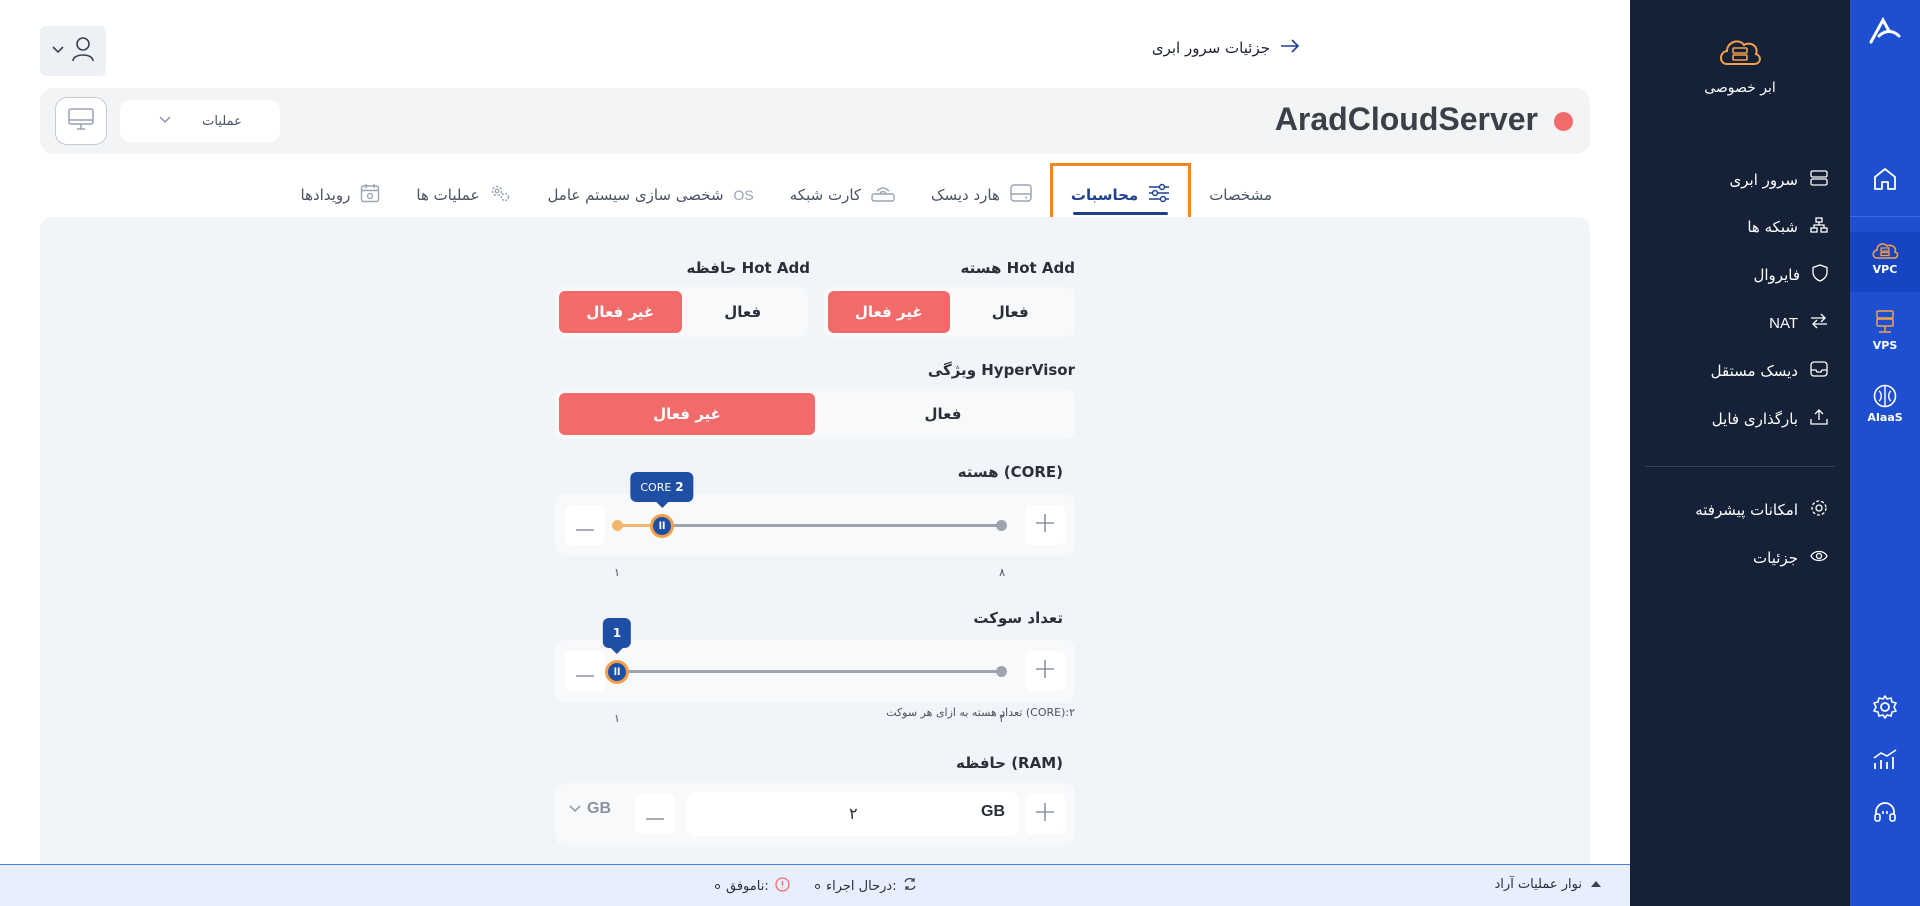 Image resolution: width=1920 pixels, height=906 pixels. What do you see at coordinates (325, 195) in the screenshot?
I see `tab-label: رویدادها` at bounding box center [325, 195].